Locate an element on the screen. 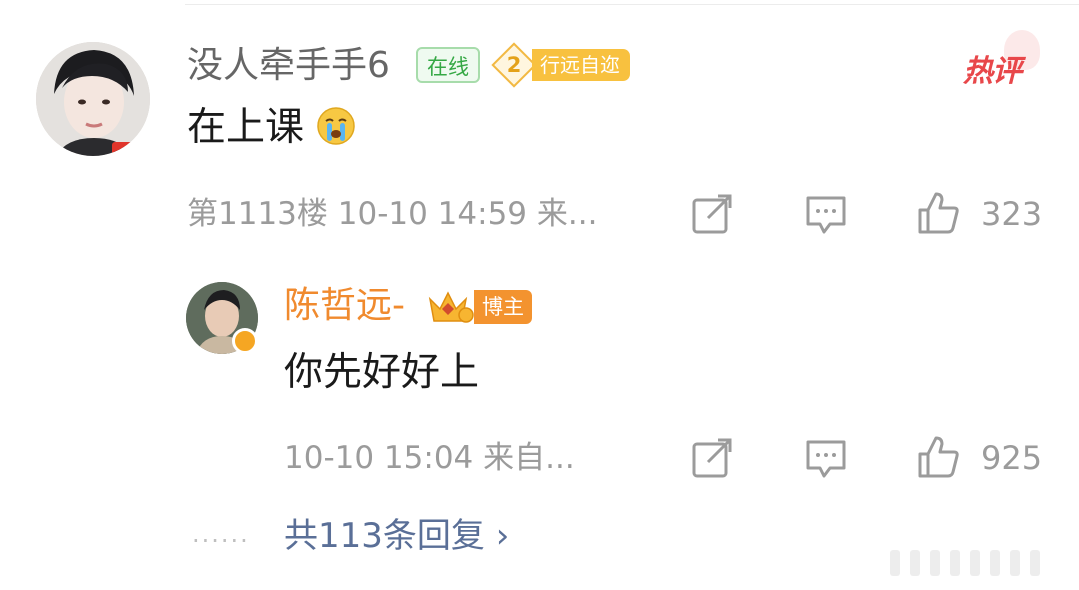 The height and width of the screenshot is (590, 1079). comment-like-count: 323 is located at coordinates (1012, 214).